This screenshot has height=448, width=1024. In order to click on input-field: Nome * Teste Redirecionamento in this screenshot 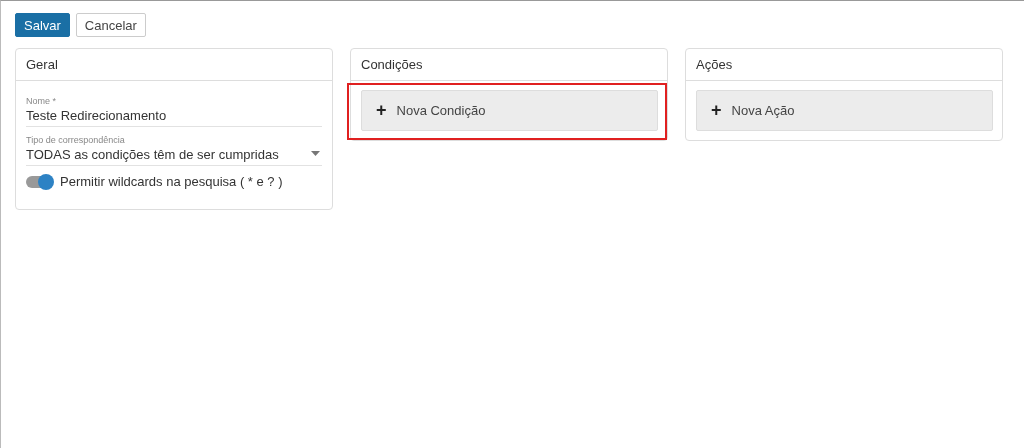, I will do `click(174, 111)`.